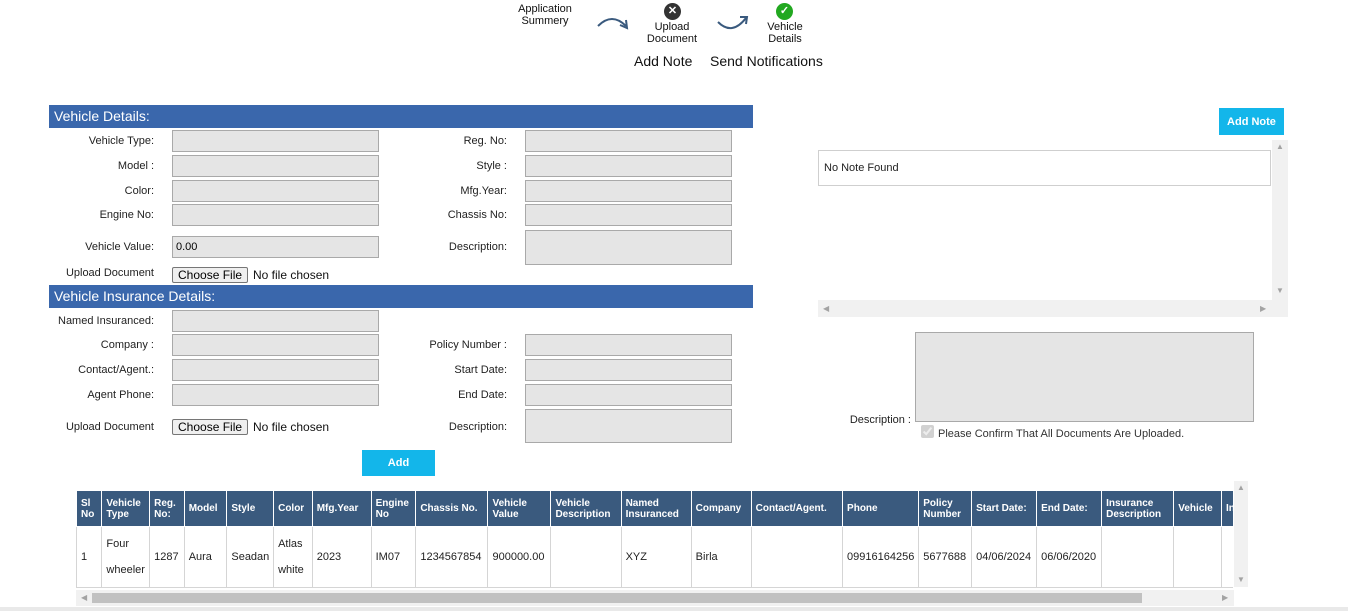  Describe the element at coordinates (628, 215) in the screenshot. I see `chassis-no-input` at that location.